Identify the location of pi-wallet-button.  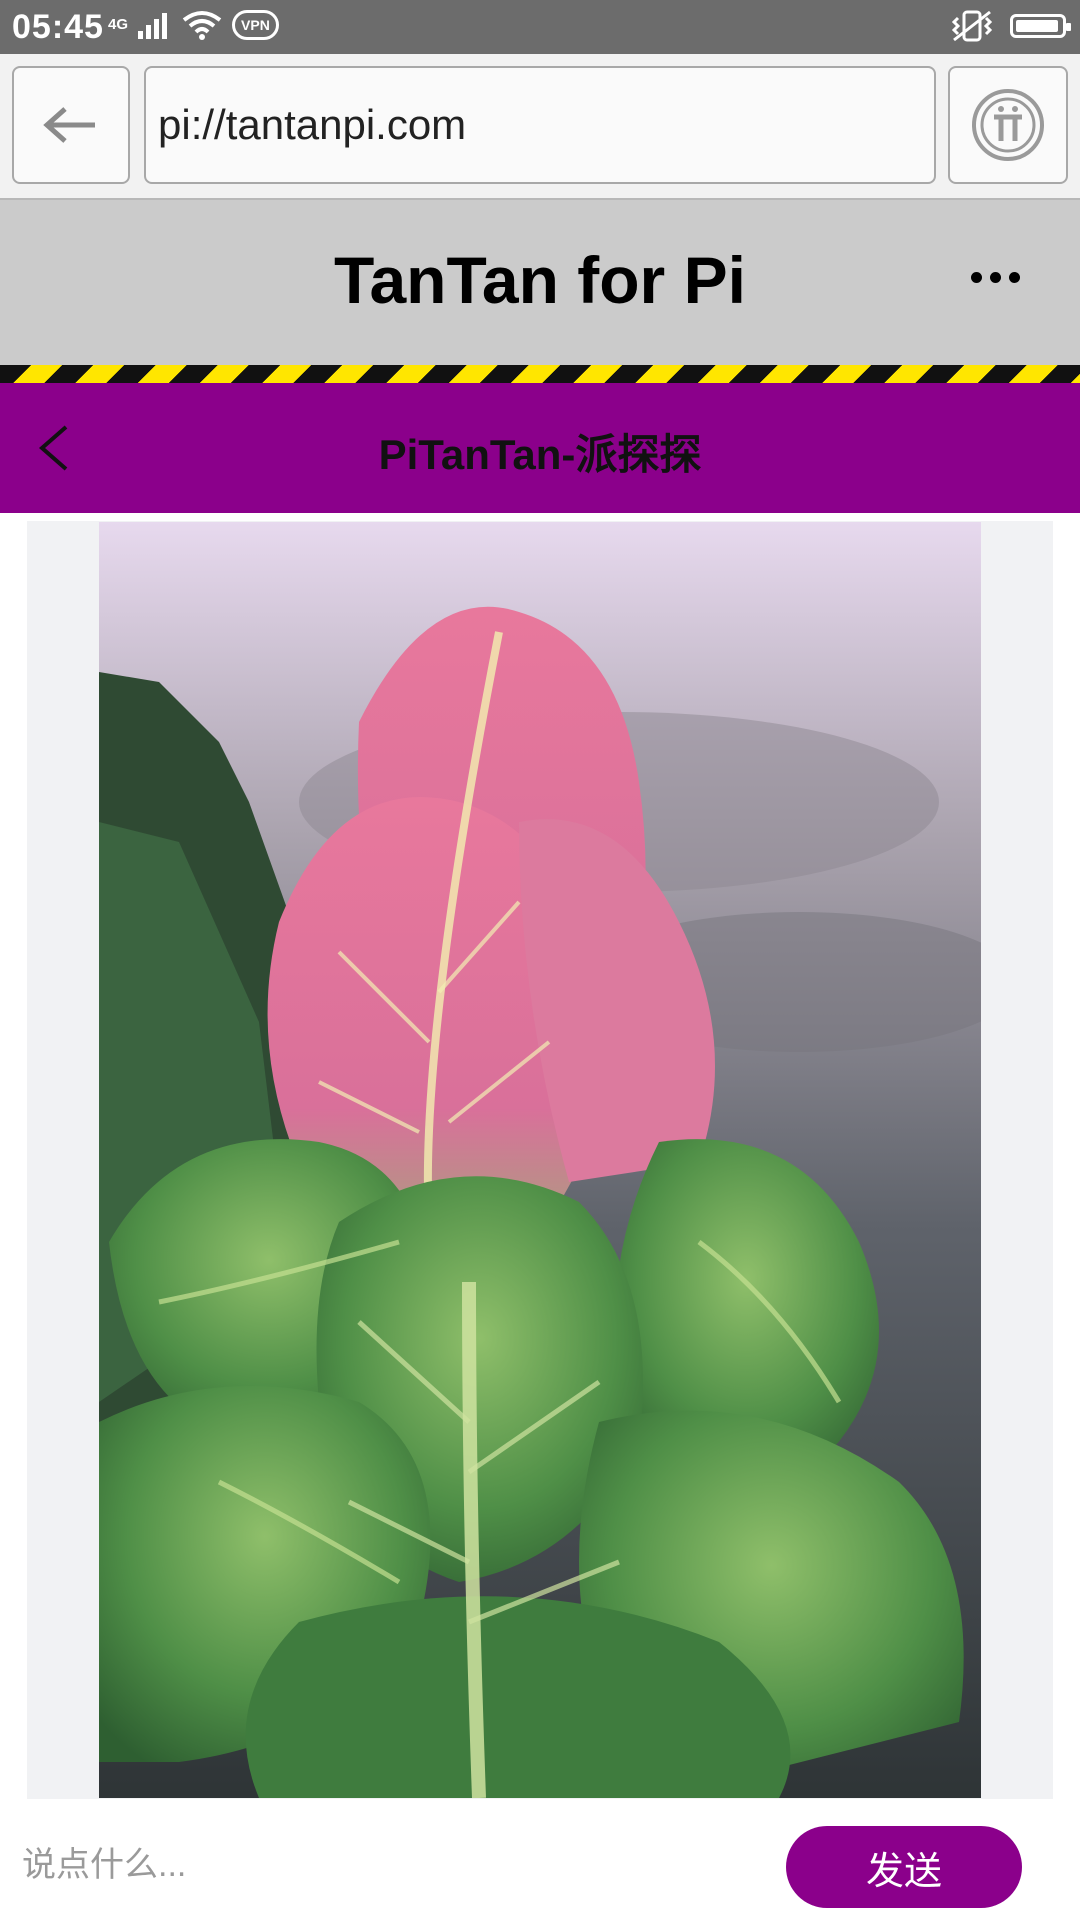
(1008, 125).